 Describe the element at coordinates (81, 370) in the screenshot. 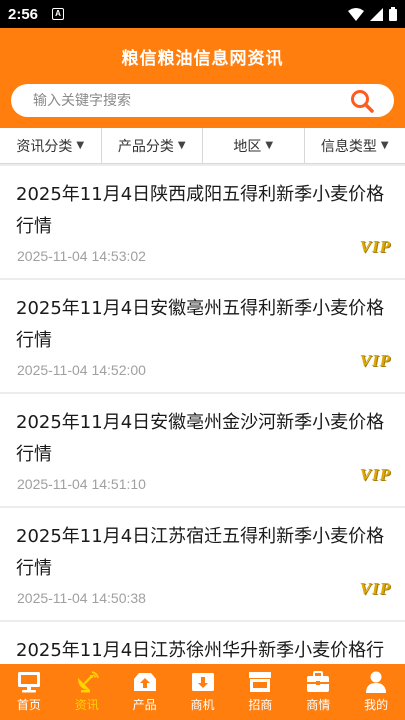

I see `news-time: 2025-11-04 14:52:00` at that location.